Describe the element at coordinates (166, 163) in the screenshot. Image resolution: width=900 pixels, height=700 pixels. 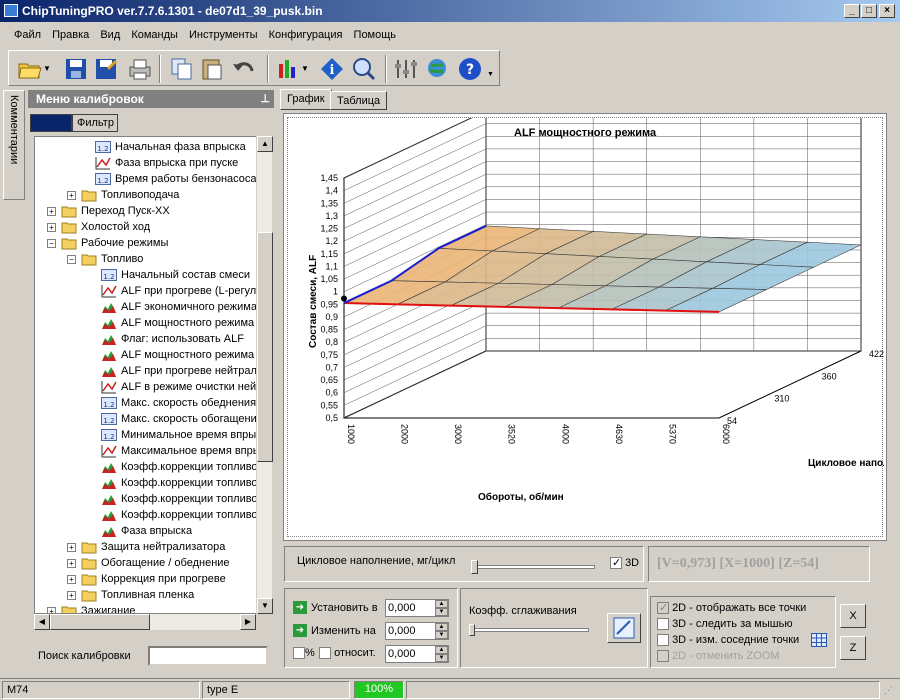
I see `tree-item: Фаза впрыска при пуске` at that location.